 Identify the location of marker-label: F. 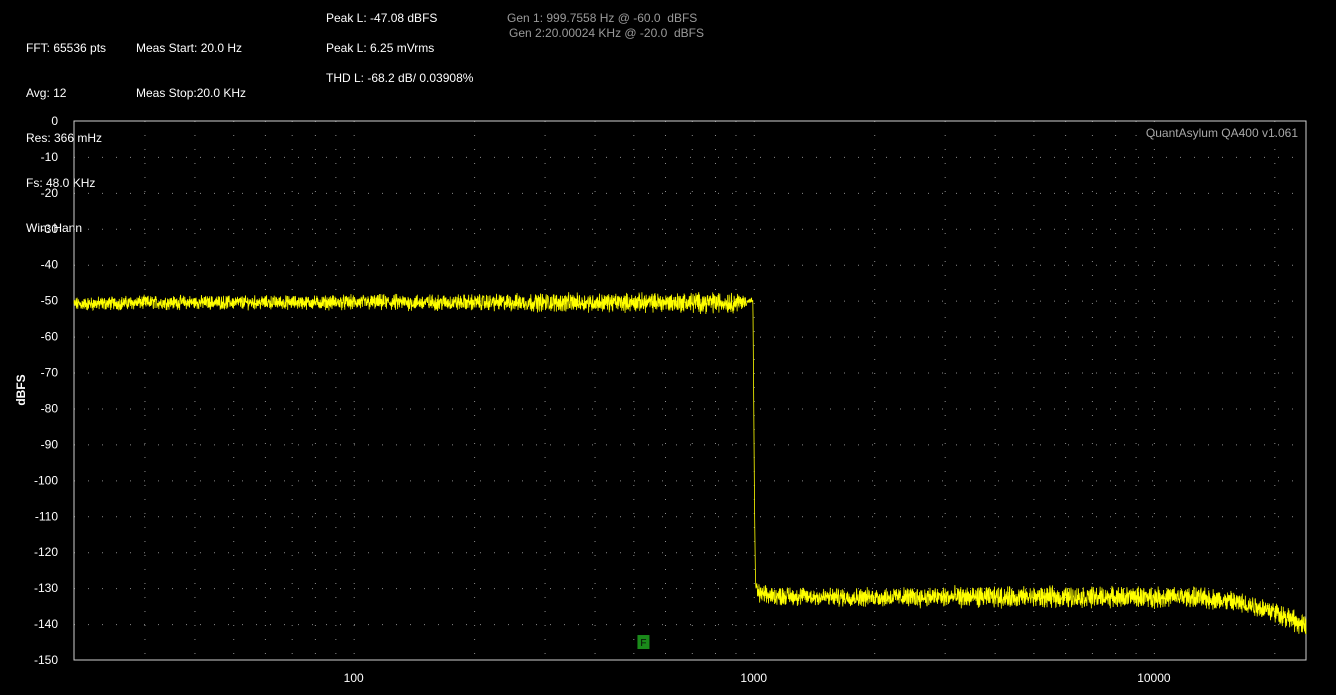
(643, 643).